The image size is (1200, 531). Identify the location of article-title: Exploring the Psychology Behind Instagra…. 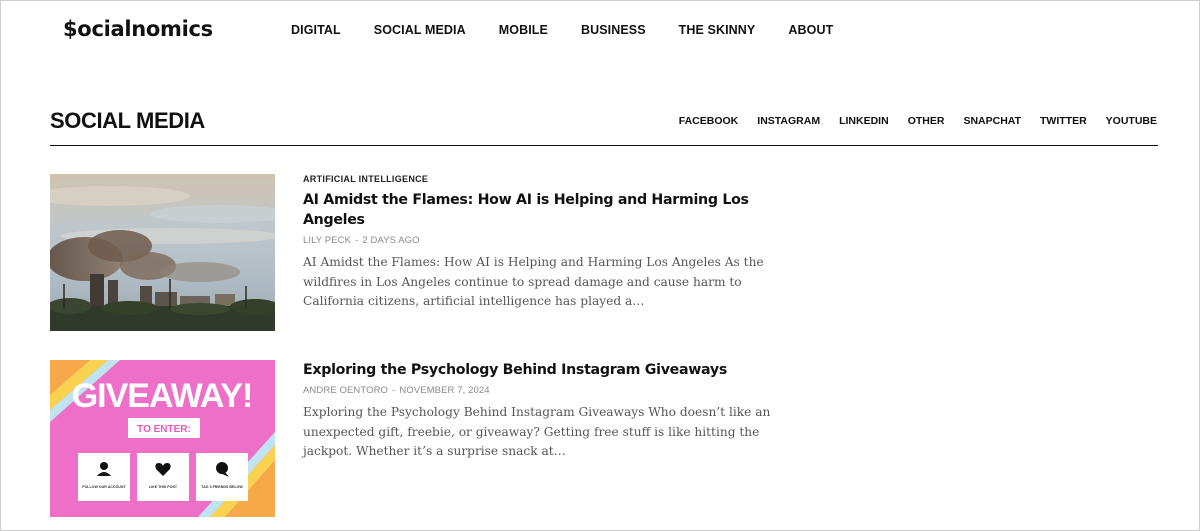
(553, 370).